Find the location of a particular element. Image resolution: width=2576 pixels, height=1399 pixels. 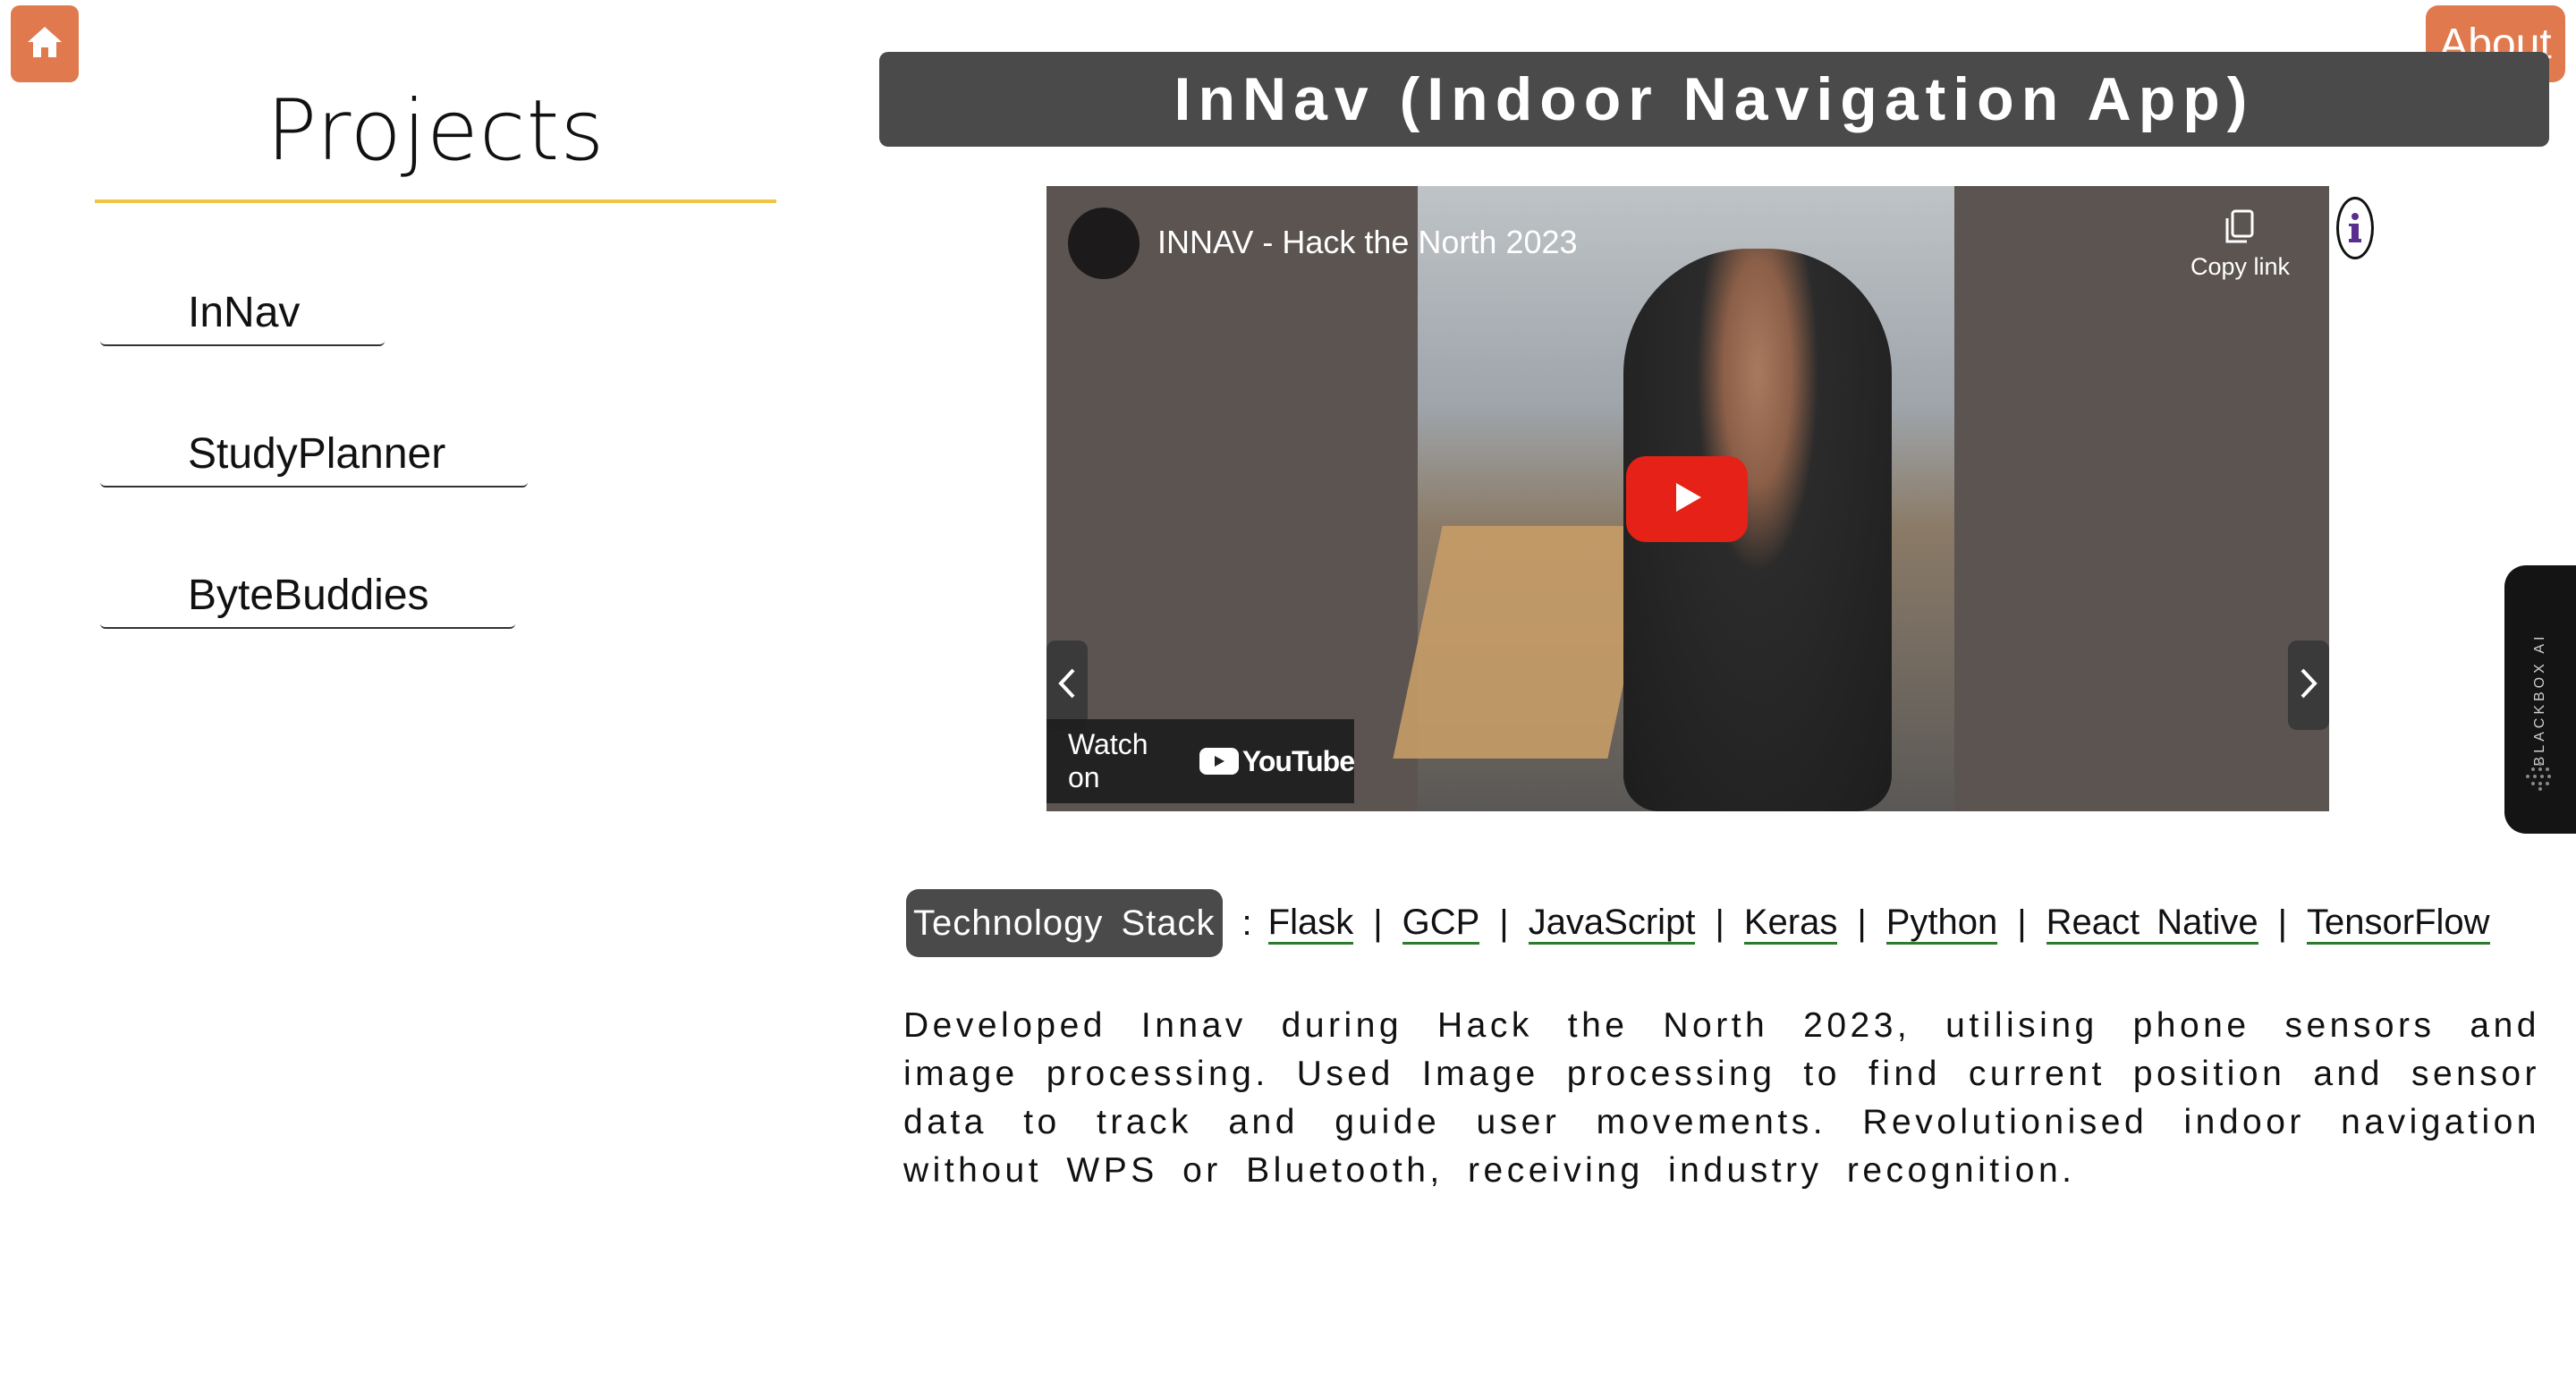

tech-link-python: Python is located at coordinates (1941, 924).